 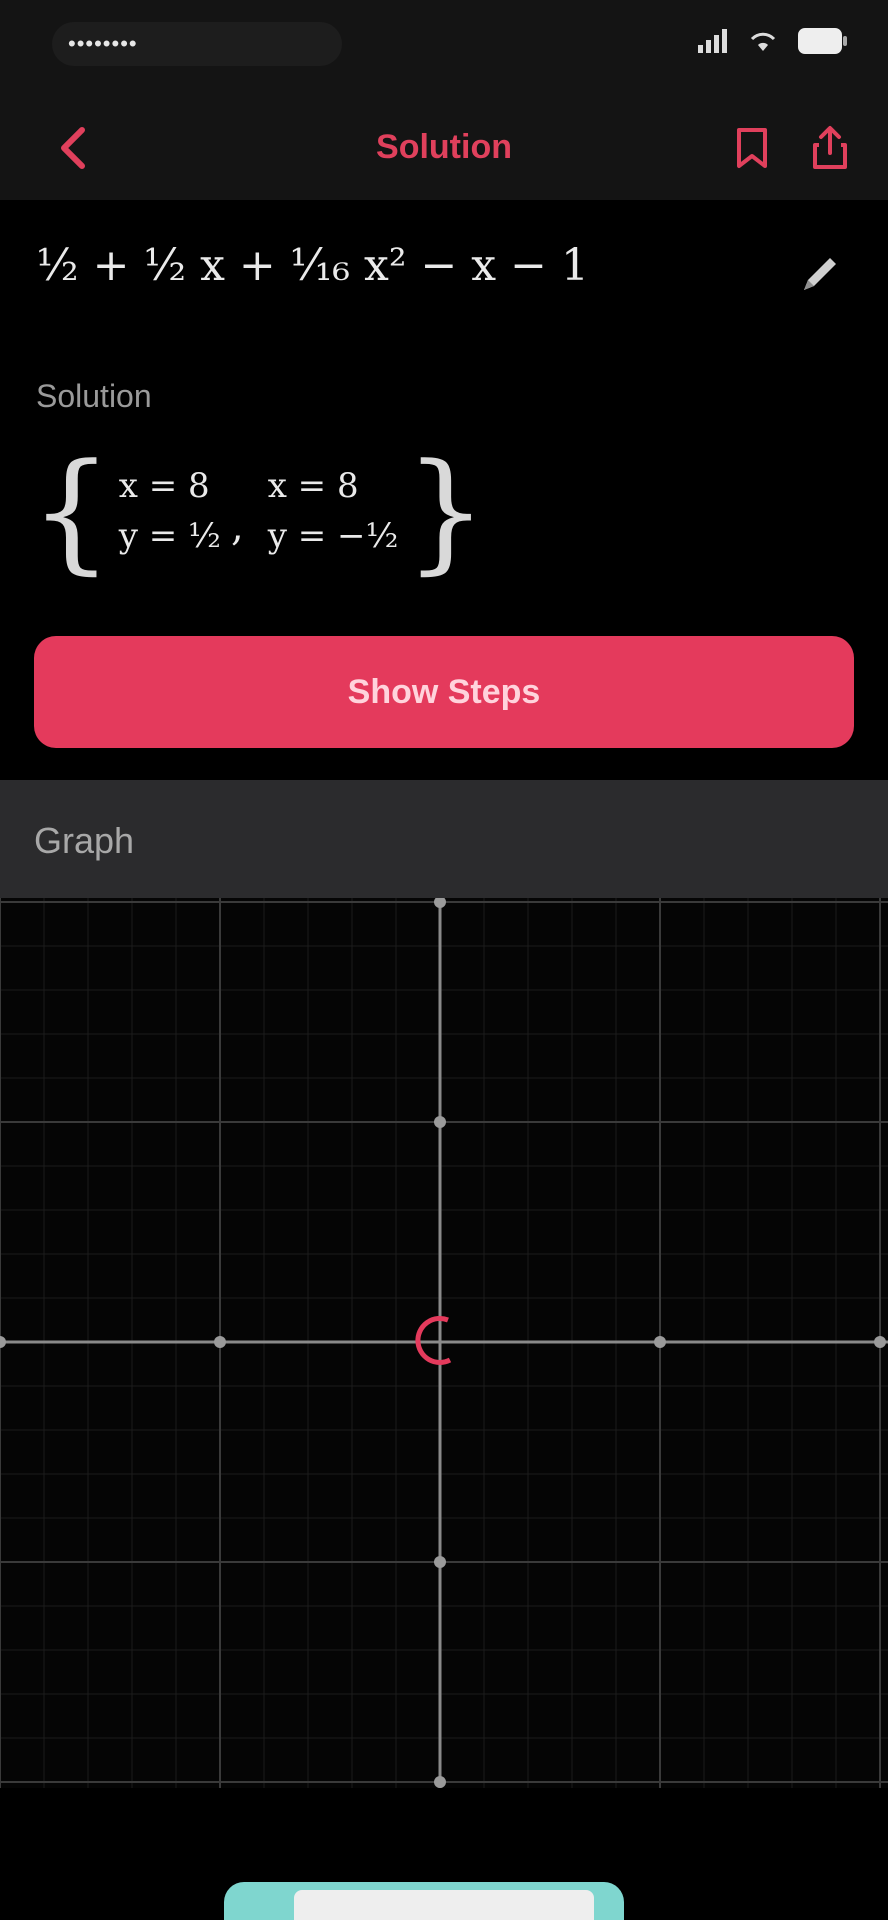 What do you see at coordinates (103, 43) in the screenshot?
I see `status-label: ••••••••` at bounding box center [103, 43].